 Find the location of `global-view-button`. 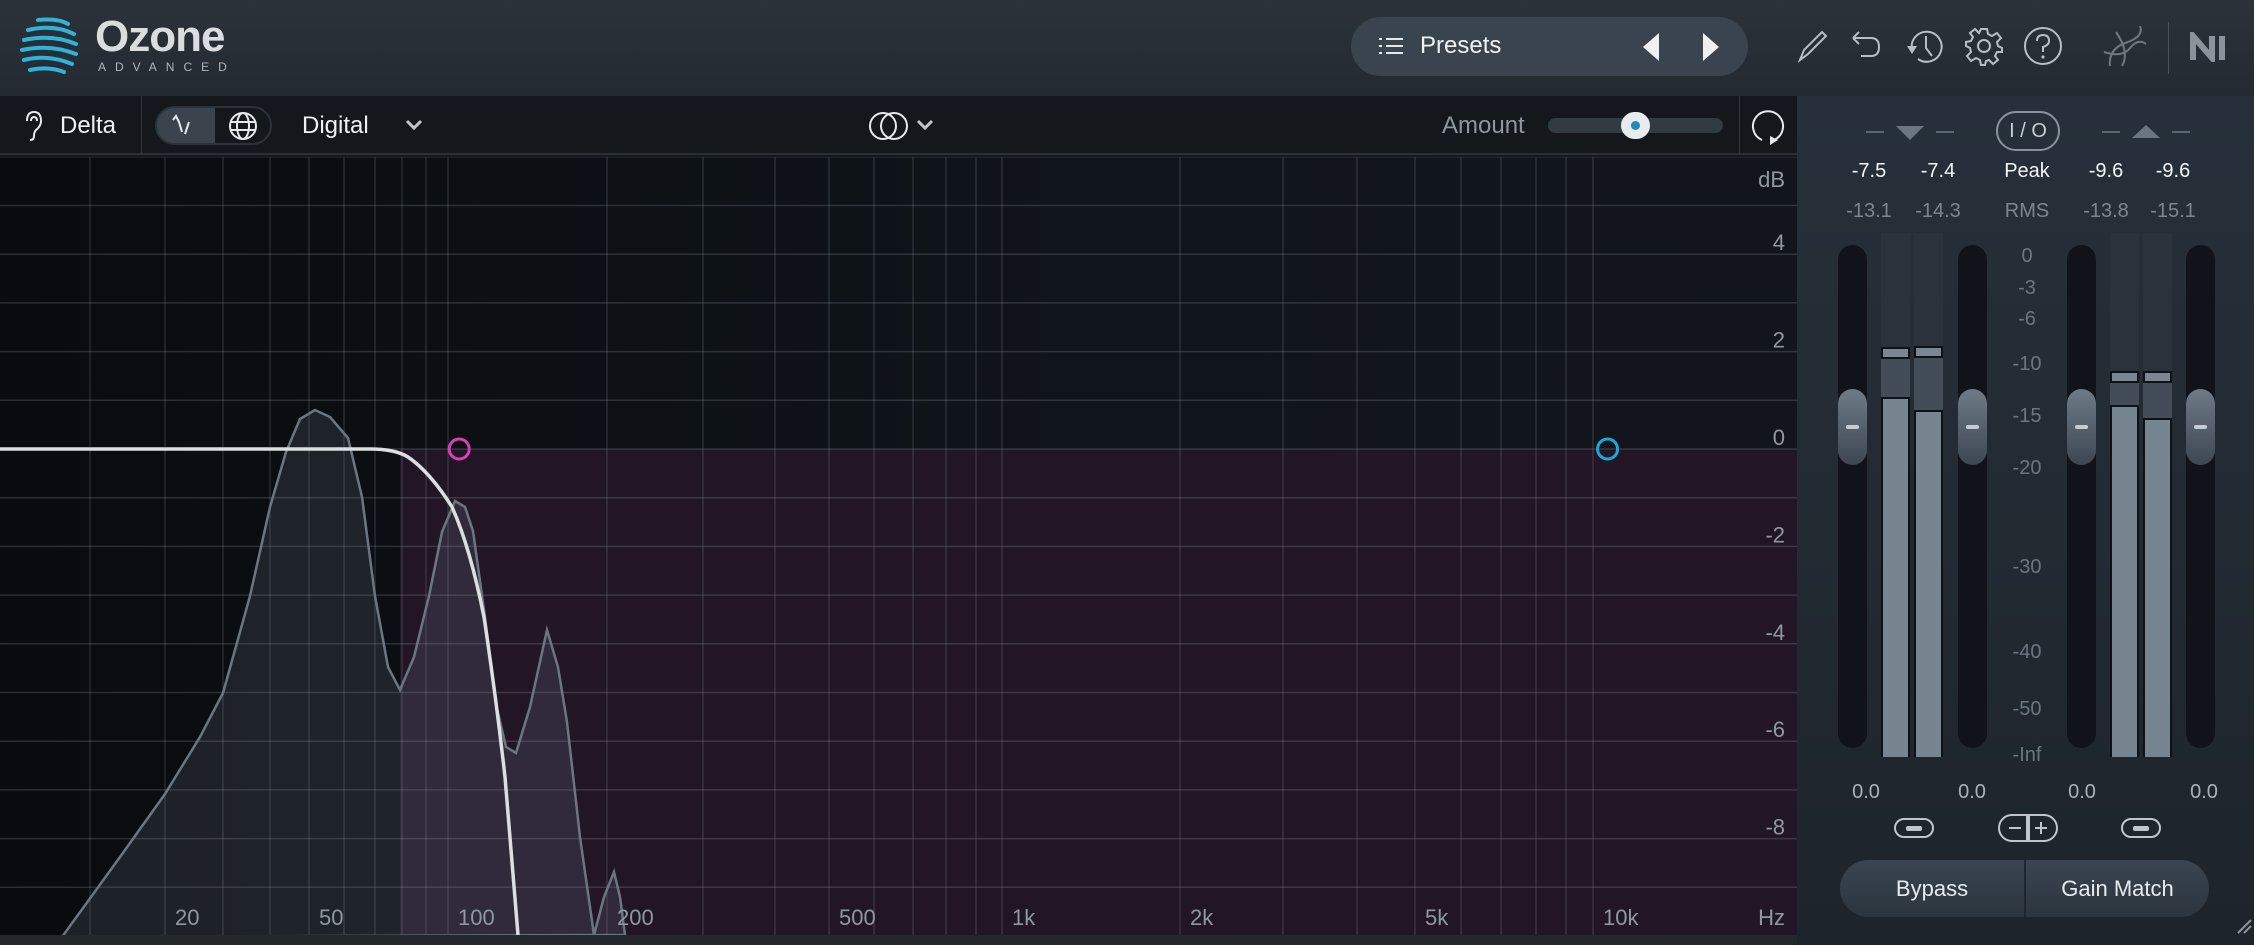

global-view-button is located at coordinates (242, 125).